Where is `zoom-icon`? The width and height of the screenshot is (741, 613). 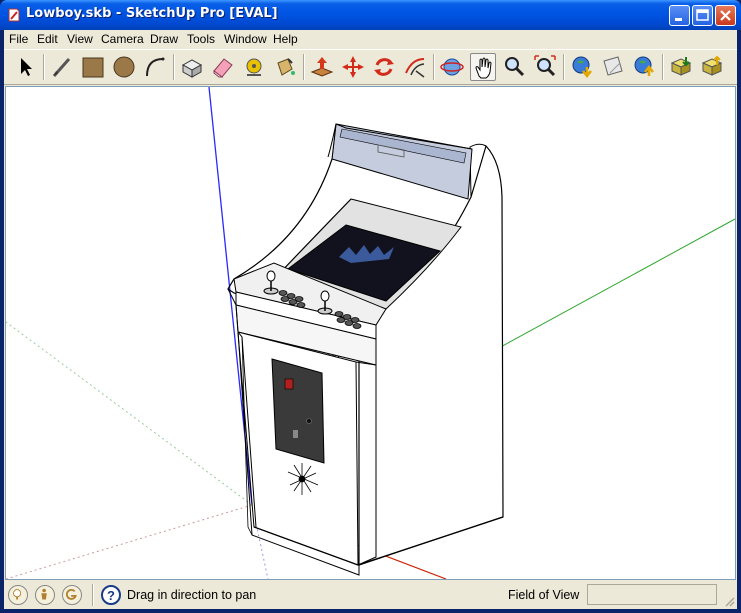 zoom-icon is located at coordinates (515, 67).